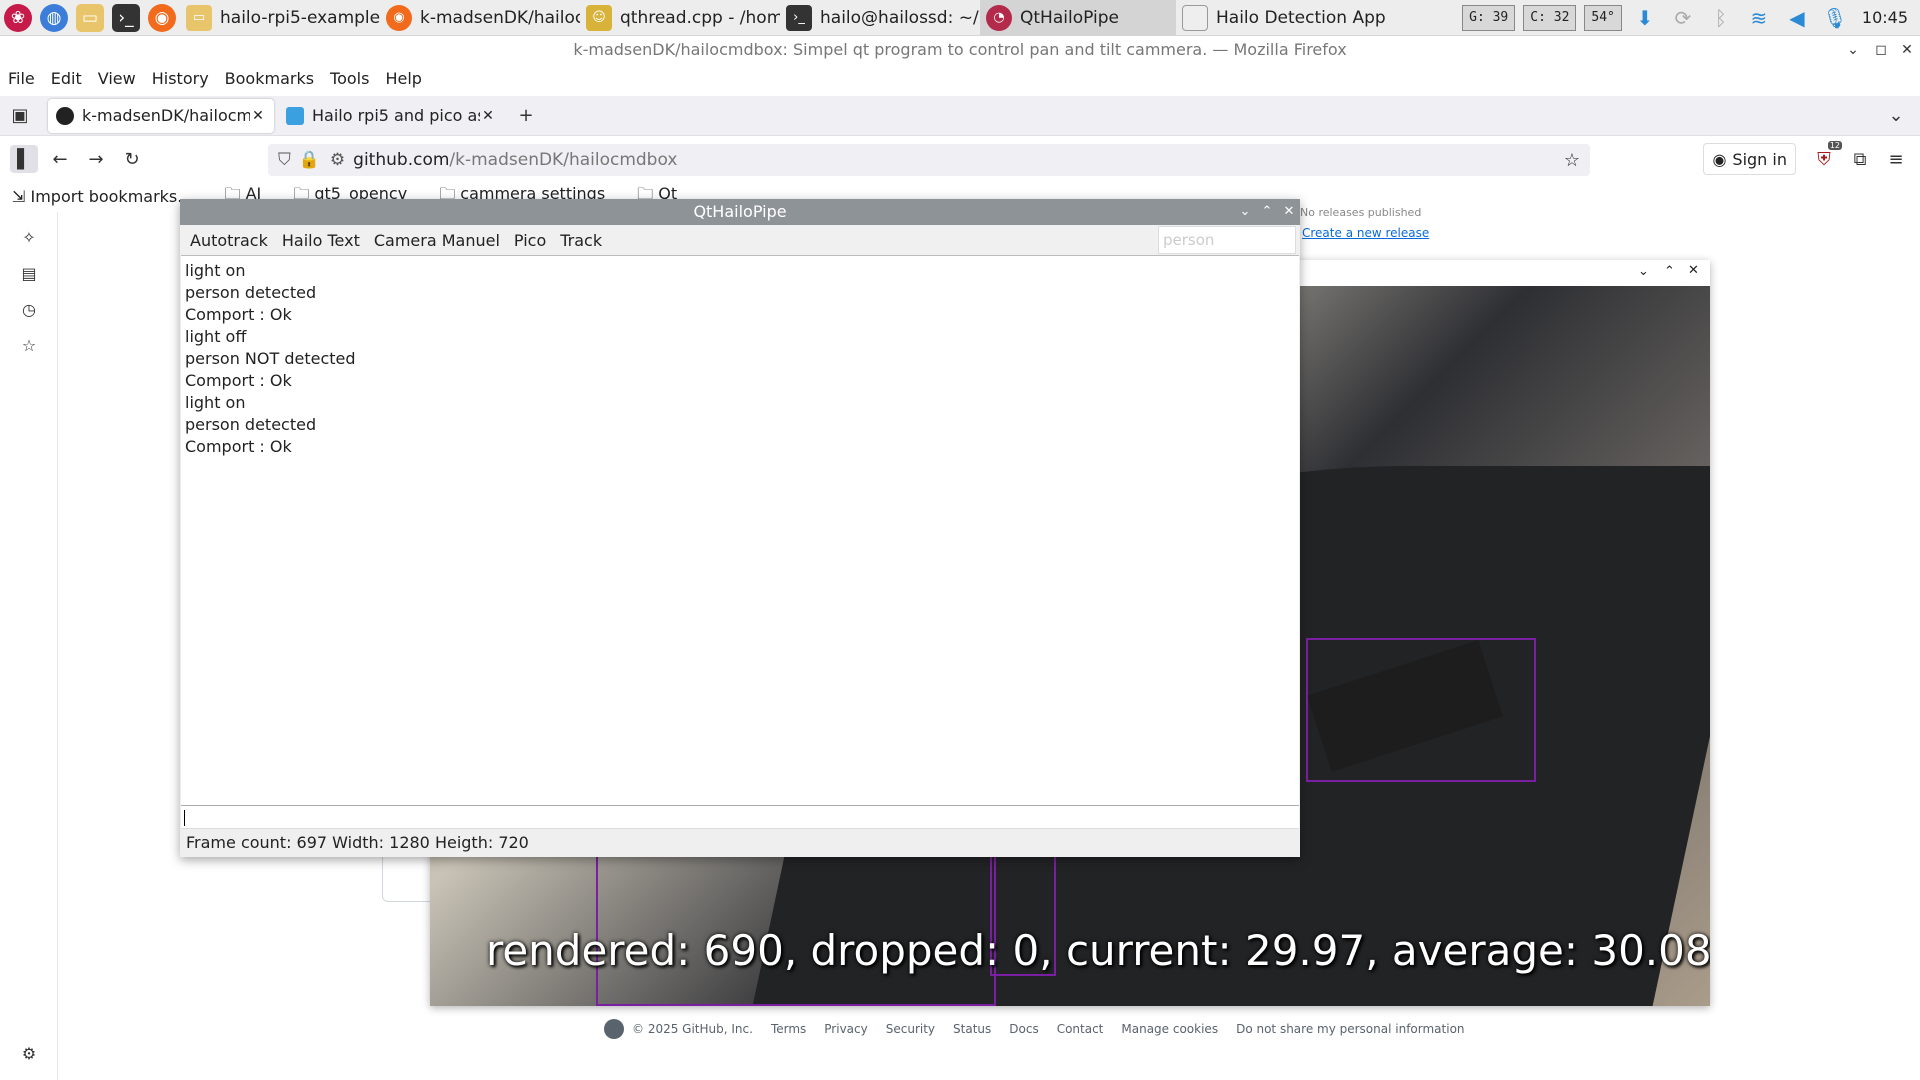 This screenshot has width=1920, height=1080. Describe the element at coordinates (117, 78) in the screenshot. I see `menu-view: View` at that location.